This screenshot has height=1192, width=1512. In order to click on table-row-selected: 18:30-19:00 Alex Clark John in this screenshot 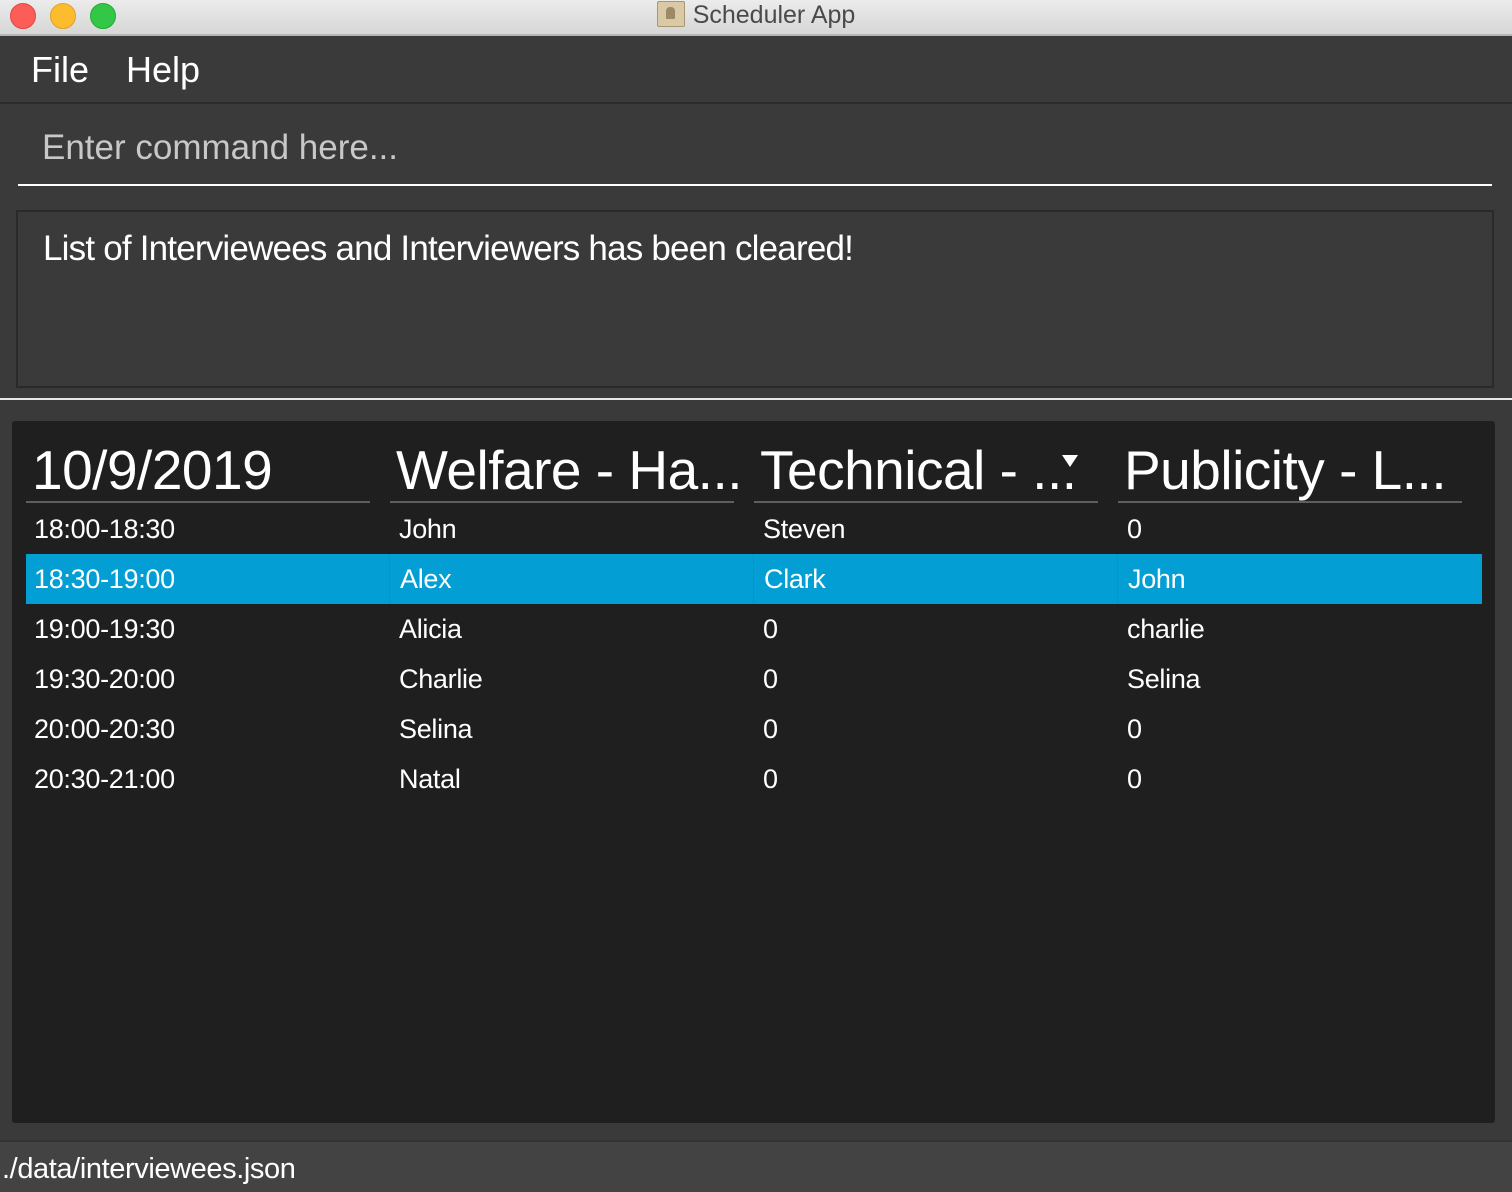, I will do `click(754, 579)`.